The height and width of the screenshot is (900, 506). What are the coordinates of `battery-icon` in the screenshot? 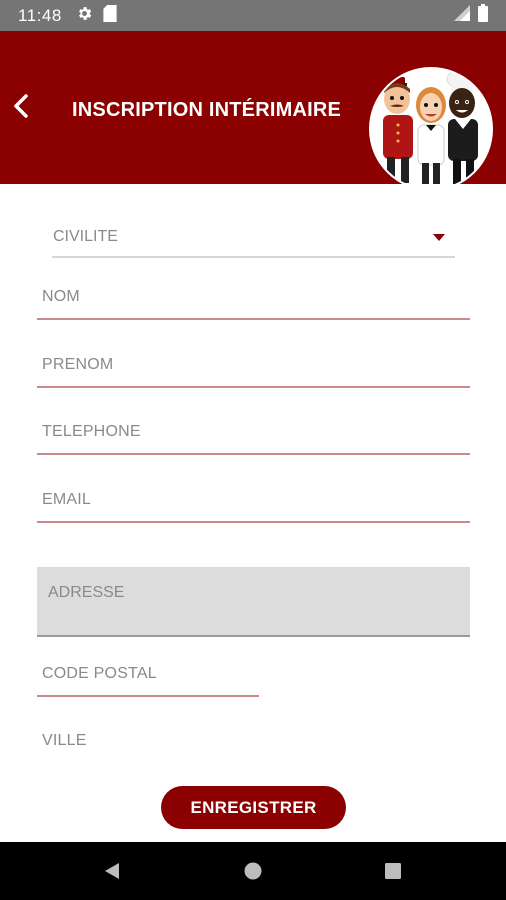 It's located at (483, 15).